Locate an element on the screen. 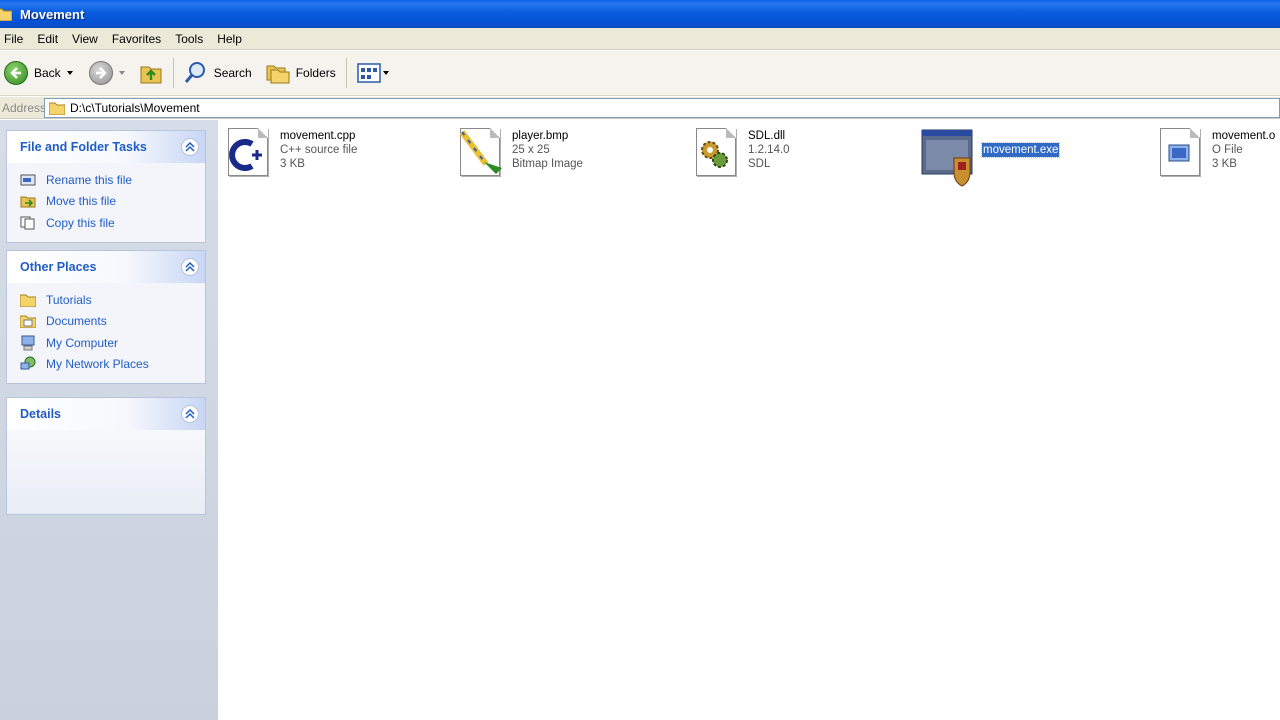 Image resolution: width=1280 pixels, height=720 pixels. search-icon is located at coordinates (194, 72).